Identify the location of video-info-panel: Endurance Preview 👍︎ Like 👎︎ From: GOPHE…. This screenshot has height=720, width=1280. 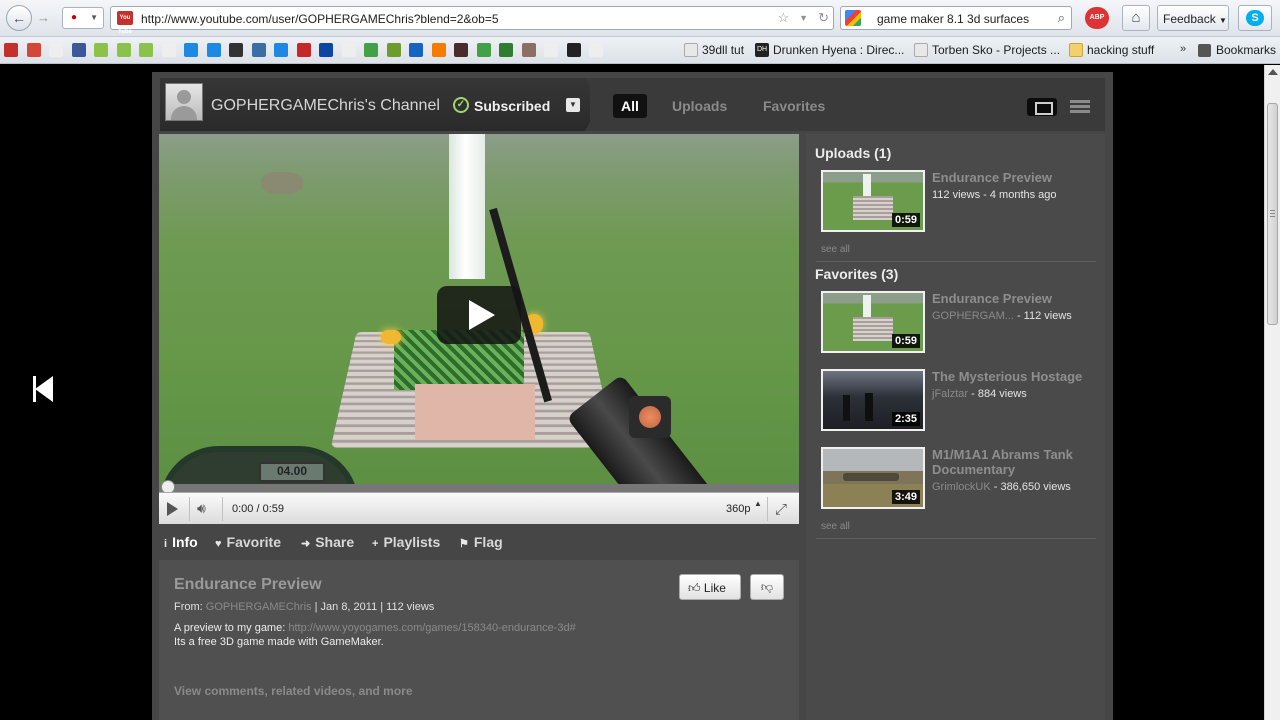
(479, 640).